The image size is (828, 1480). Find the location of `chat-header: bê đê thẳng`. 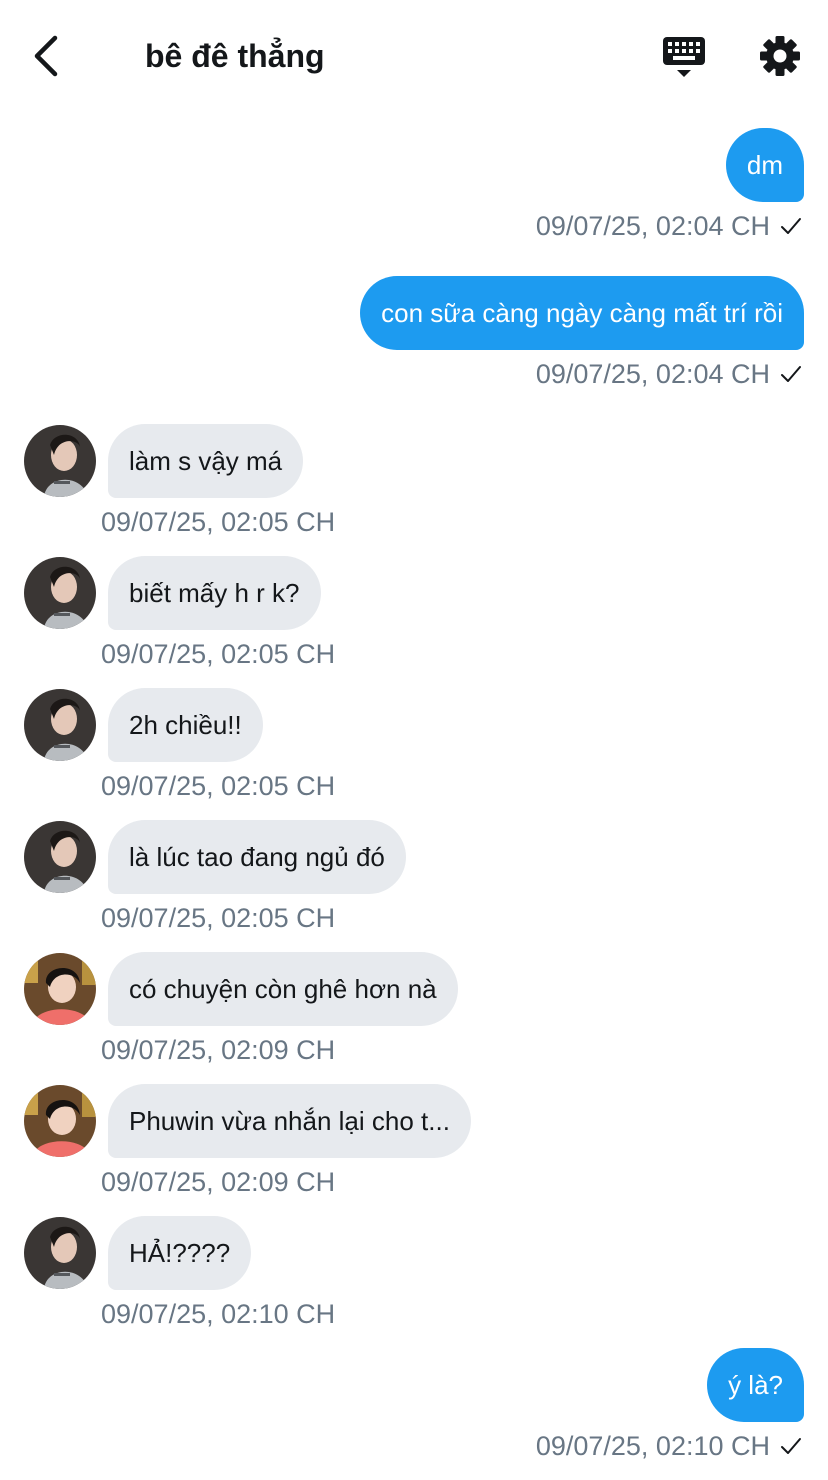

chat-header: bê đê thẳng is located at coordinates (414, 56).